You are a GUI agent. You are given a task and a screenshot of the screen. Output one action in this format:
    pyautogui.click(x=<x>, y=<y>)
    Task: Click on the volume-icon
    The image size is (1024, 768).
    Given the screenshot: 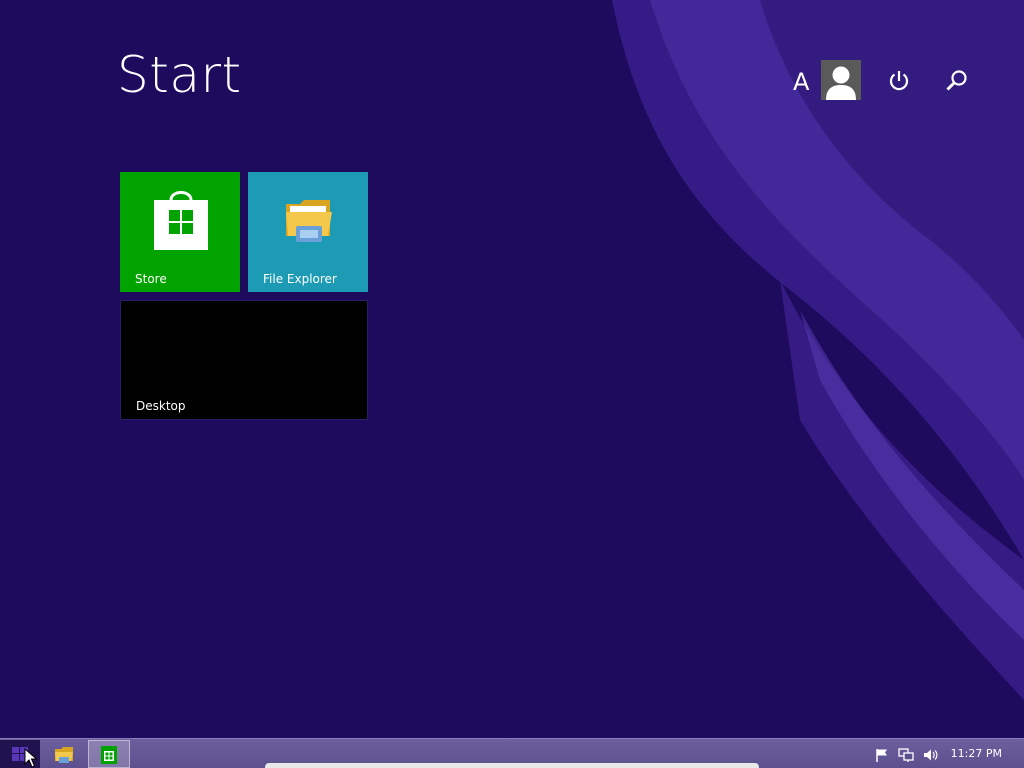 What is the action you would take?
    pyautogui.click(x=930, y=755)
    